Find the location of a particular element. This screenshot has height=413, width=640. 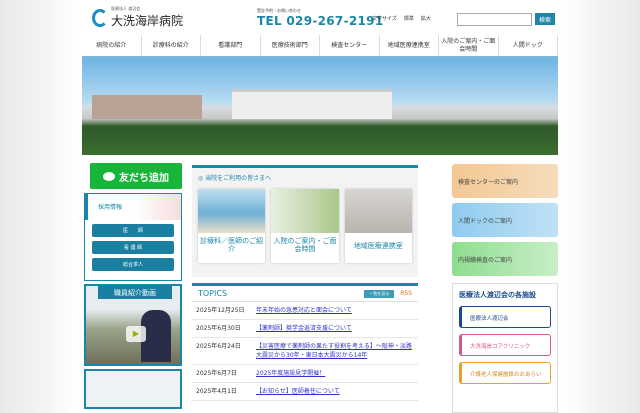

logo: 医療法人 渡辺会 大洗海岸病院 is located at coordinates (137, 17).